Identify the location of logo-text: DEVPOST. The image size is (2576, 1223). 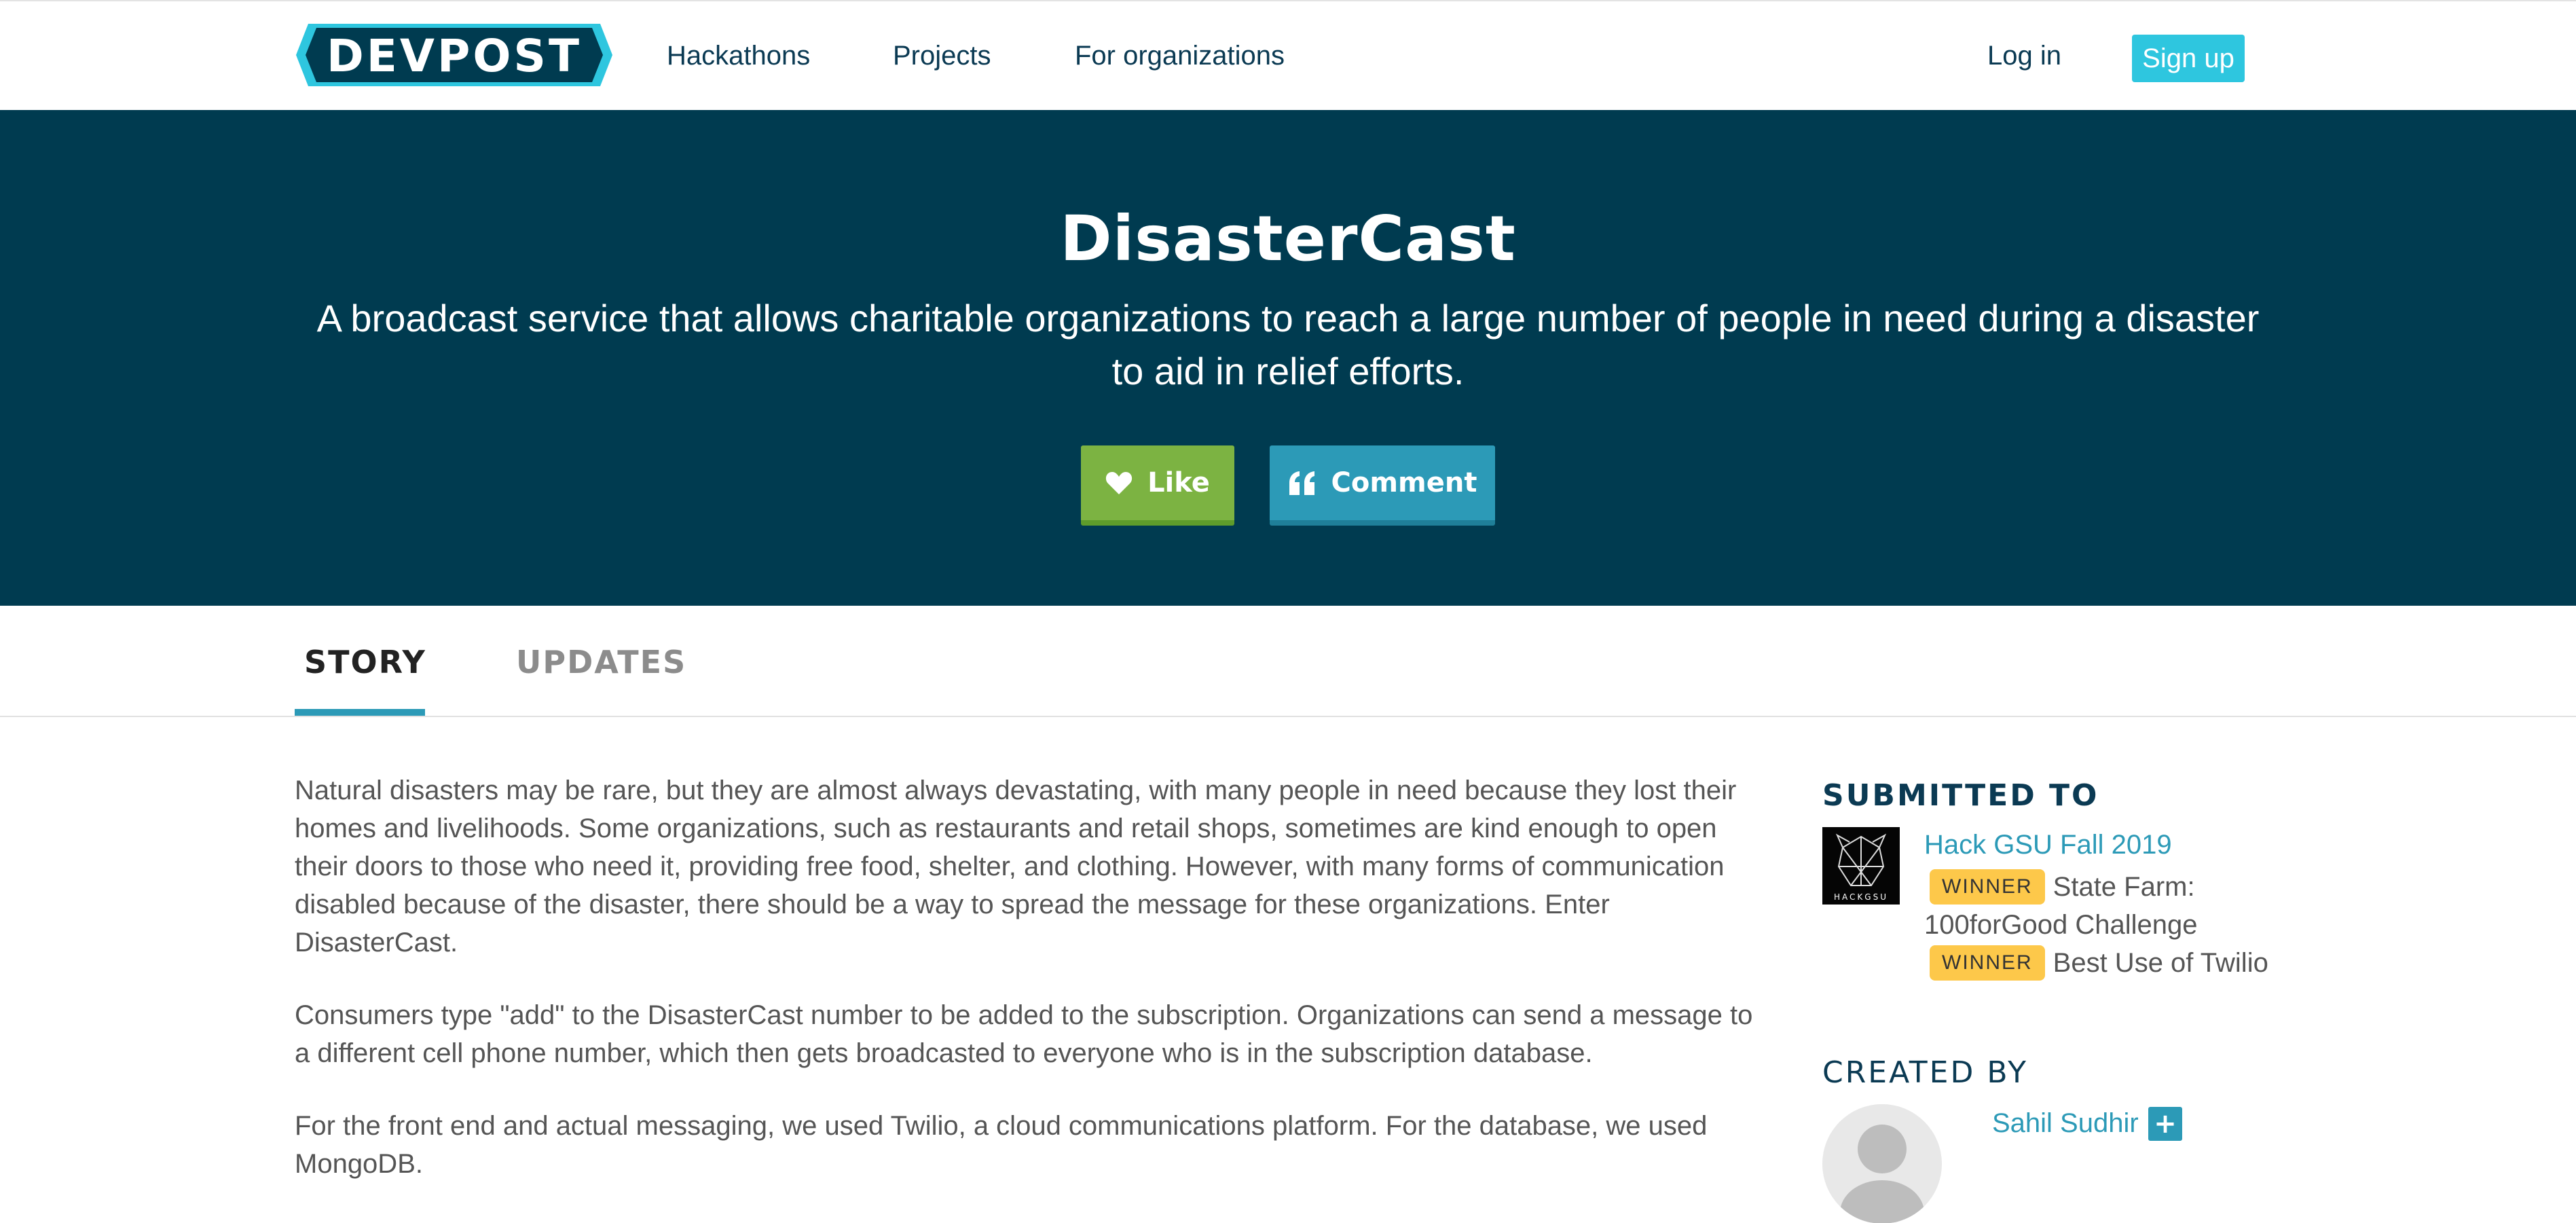
(454, 56).